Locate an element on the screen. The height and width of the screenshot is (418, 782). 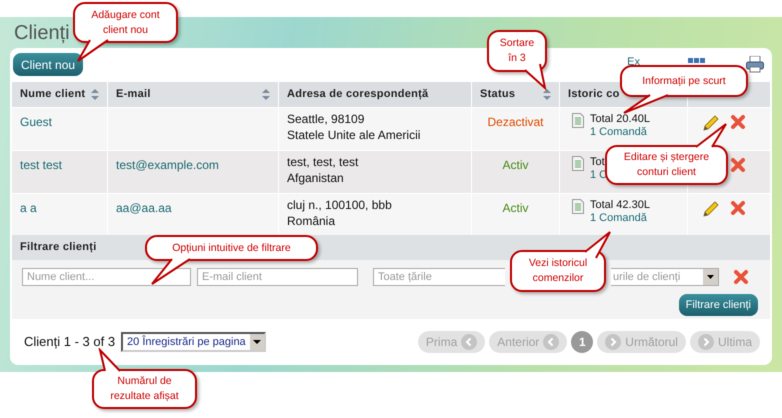
email-filter-field: E-mail client is located at coordinates (277, 277).